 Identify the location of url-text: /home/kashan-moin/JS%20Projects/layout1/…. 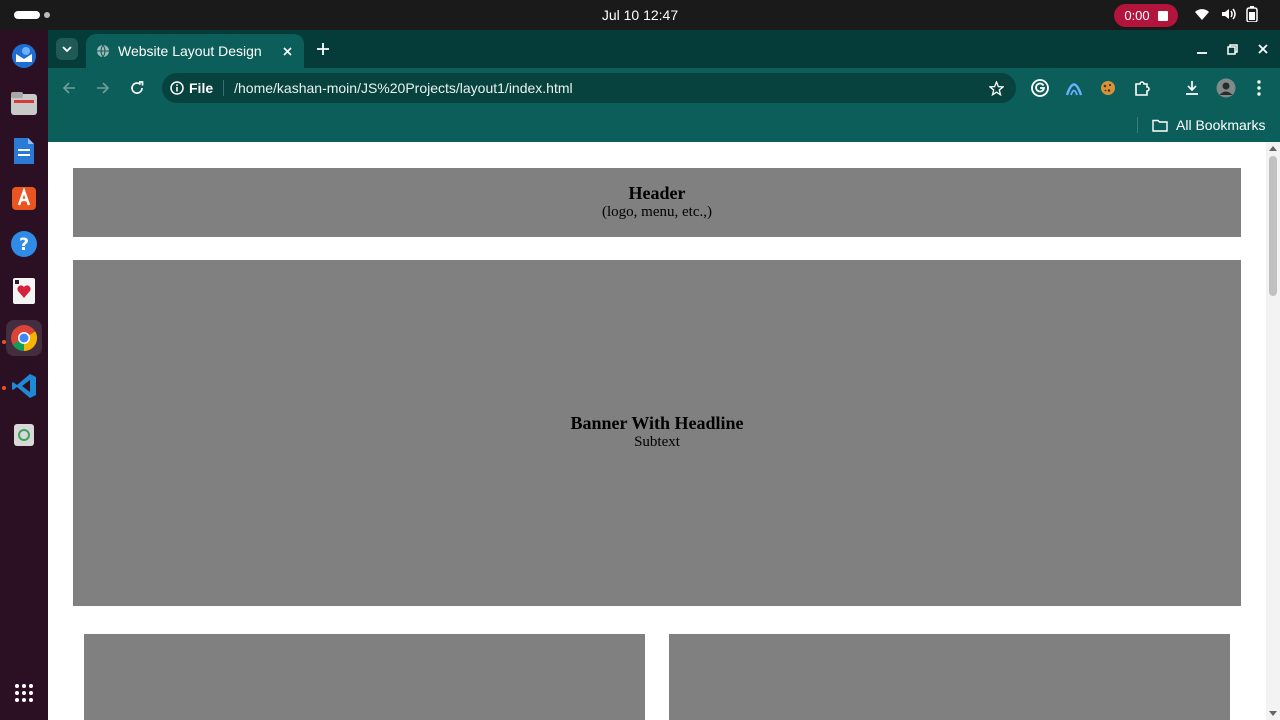
(610, 88).